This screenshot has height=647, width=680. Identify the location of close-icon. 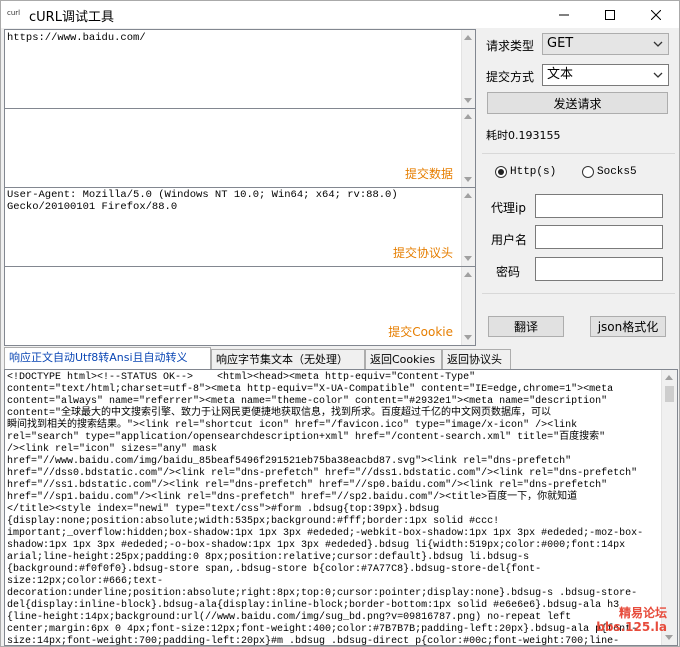
(656, 14).